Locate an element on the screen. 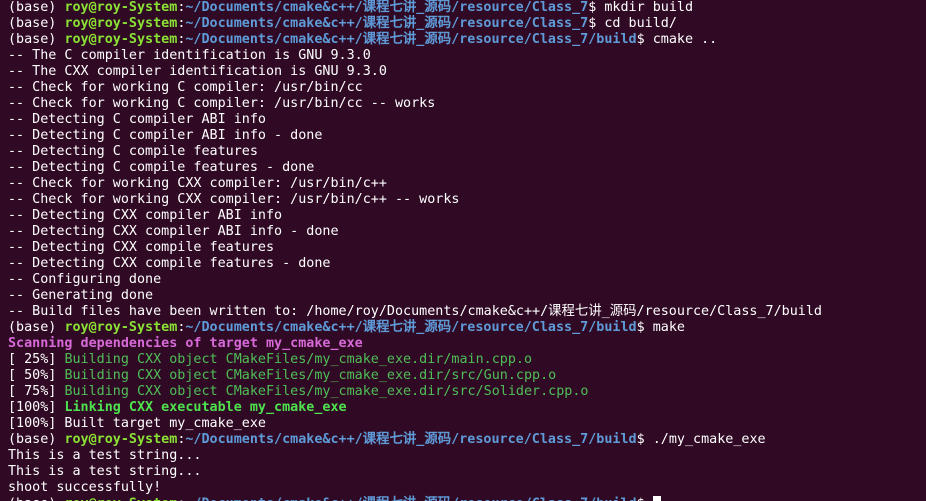 The width and height of the screenshot is (926, 501). make-built-line: [100%] Built target my_cmake_exe is located at coordinates (137, 423).